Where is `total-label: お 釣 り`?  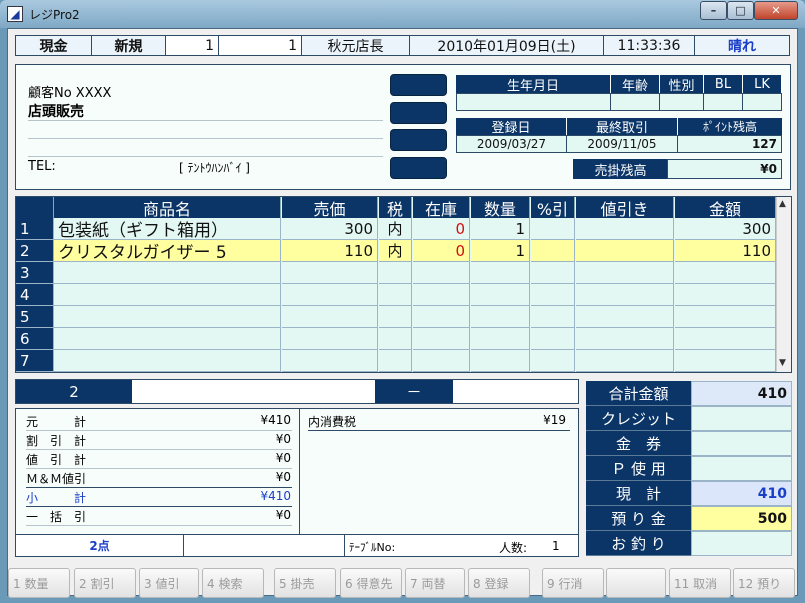 total-label: お 釣 り is located at coordinates (638, 543).